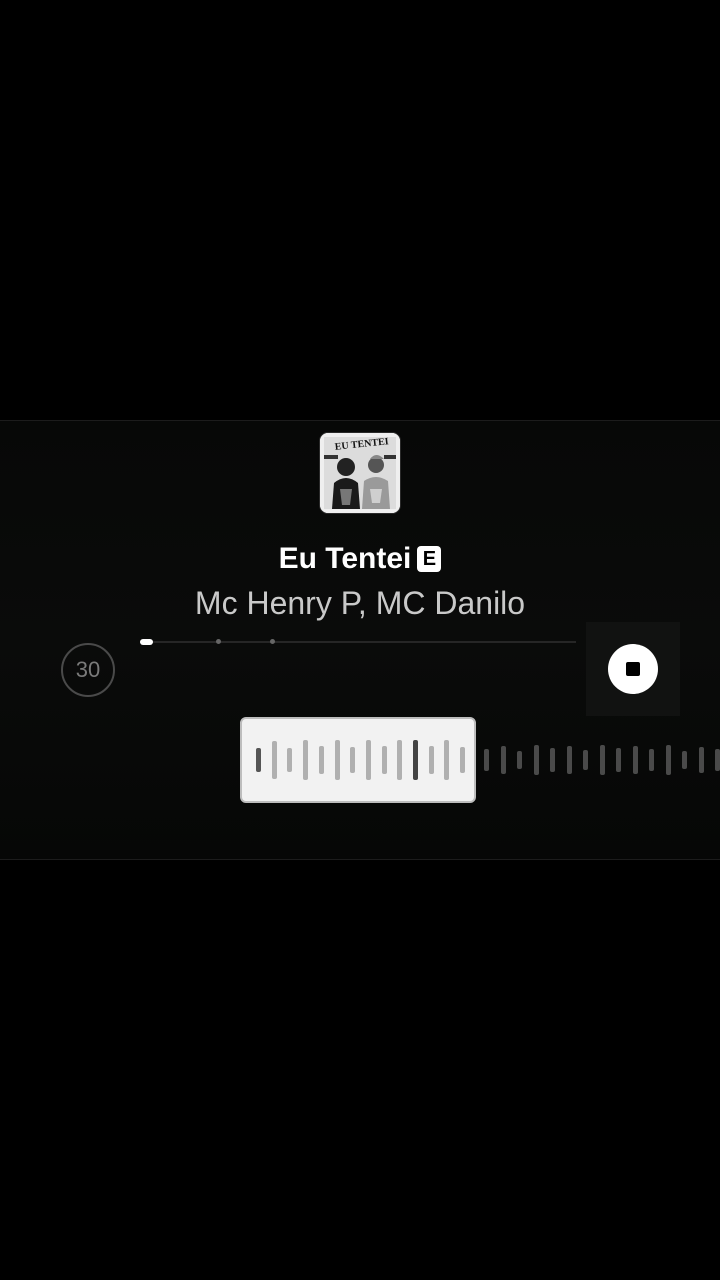  I want to click on stop-icon, so click(633, 669).